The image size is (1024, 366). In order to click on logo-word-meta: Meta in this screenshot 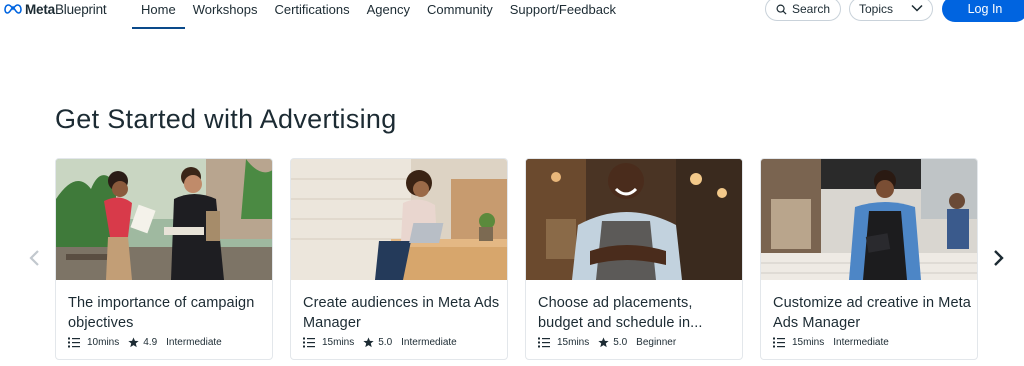, I will do `click(40, 9)`.